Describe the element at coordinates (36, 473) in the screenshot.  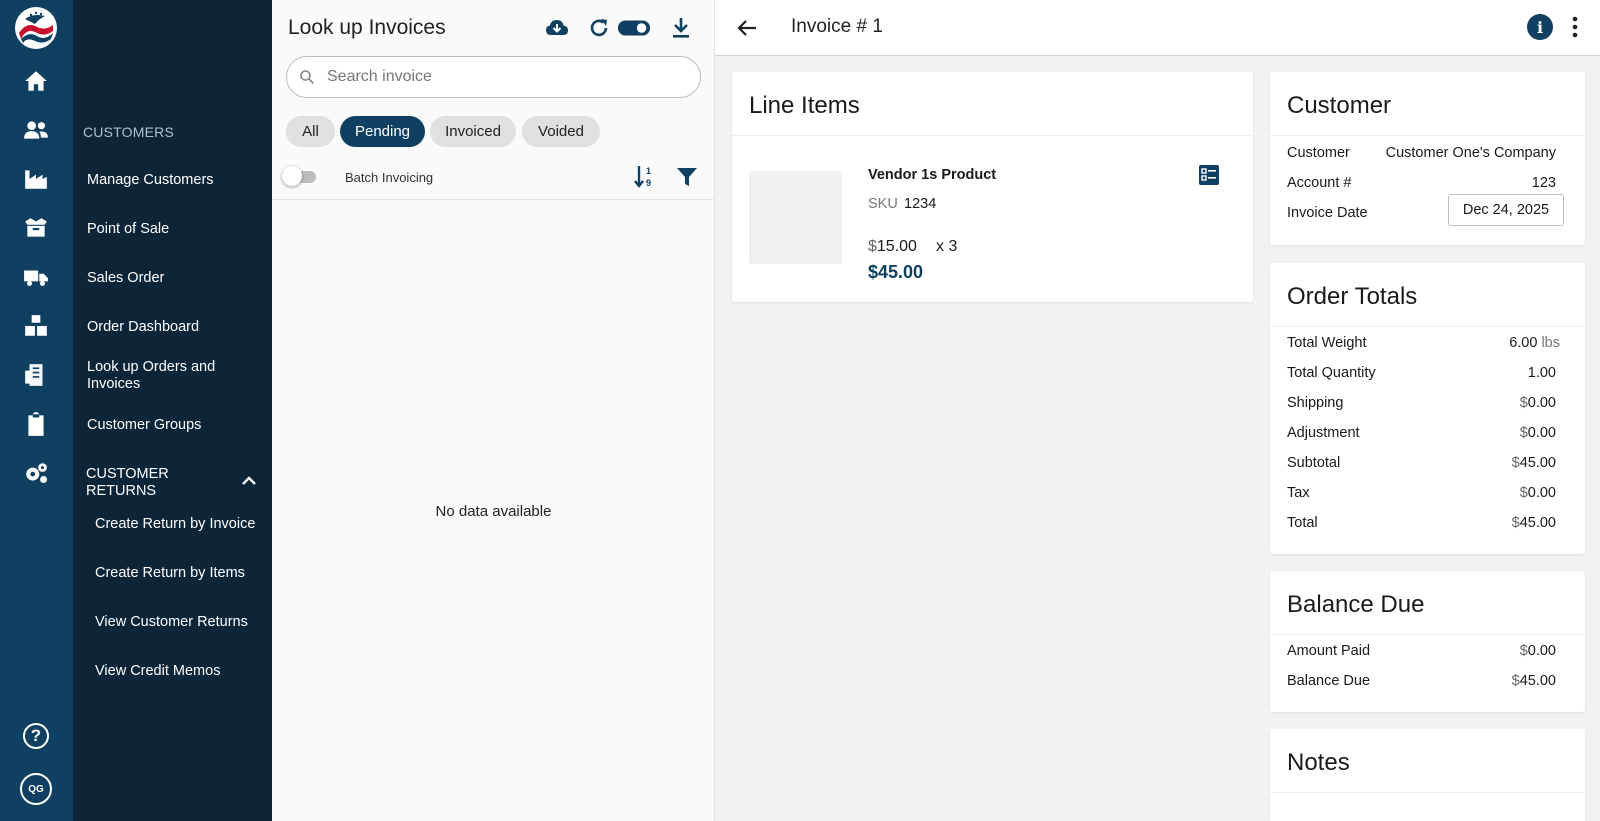
I see `settings-icon` at that location.